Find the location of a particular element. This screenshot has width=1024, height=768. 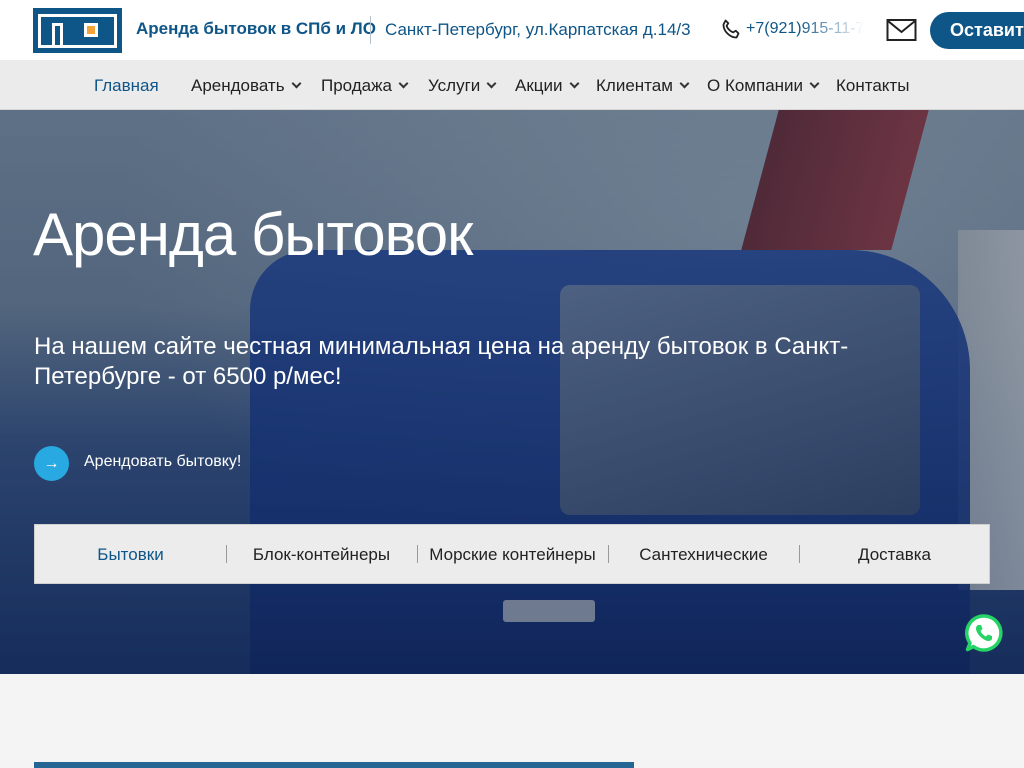

whatsapp-icon is located at coordinates (984, 633).